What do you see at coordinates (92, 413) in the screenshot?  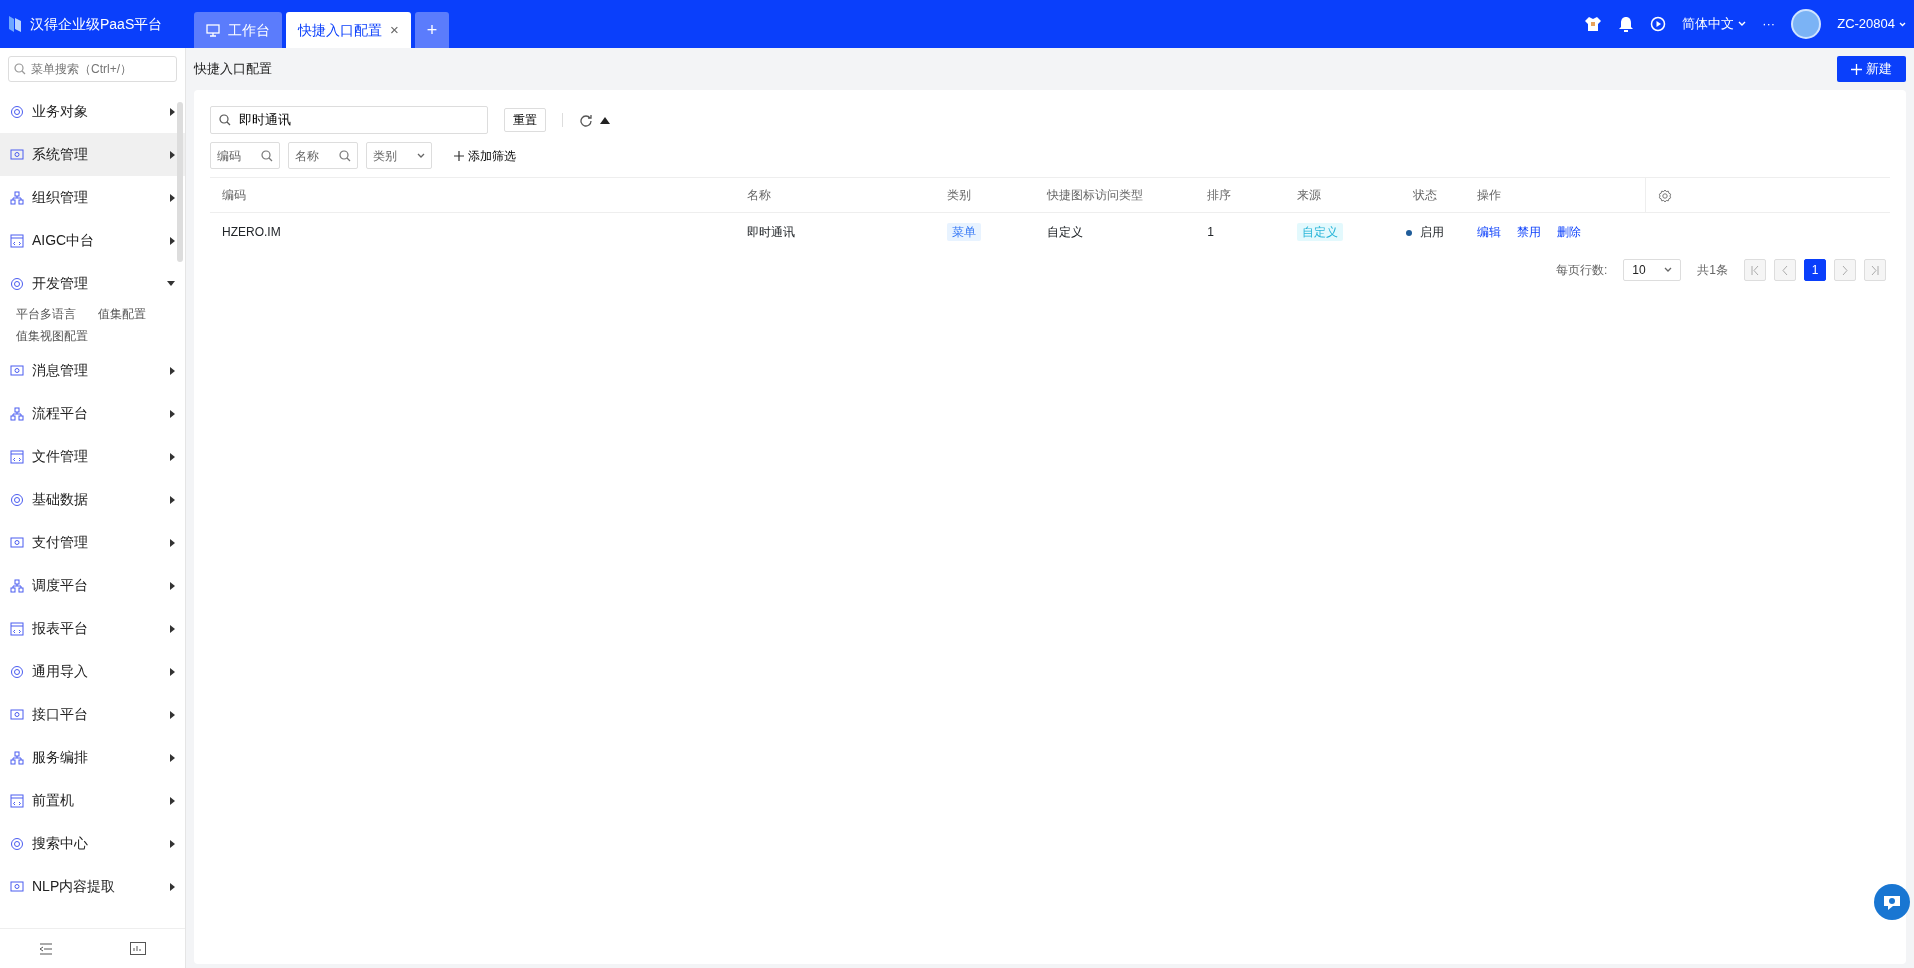 I see `sidebar-item: 流程平台` at bounding box center [92, 413].